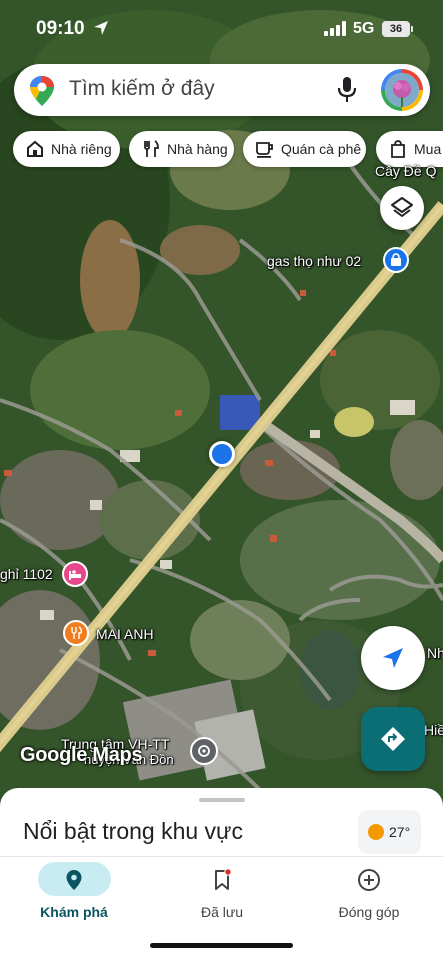 The image size is (443, 959). I want to click on map-label-nghi: ghỉ 1102, so click(26, 574).